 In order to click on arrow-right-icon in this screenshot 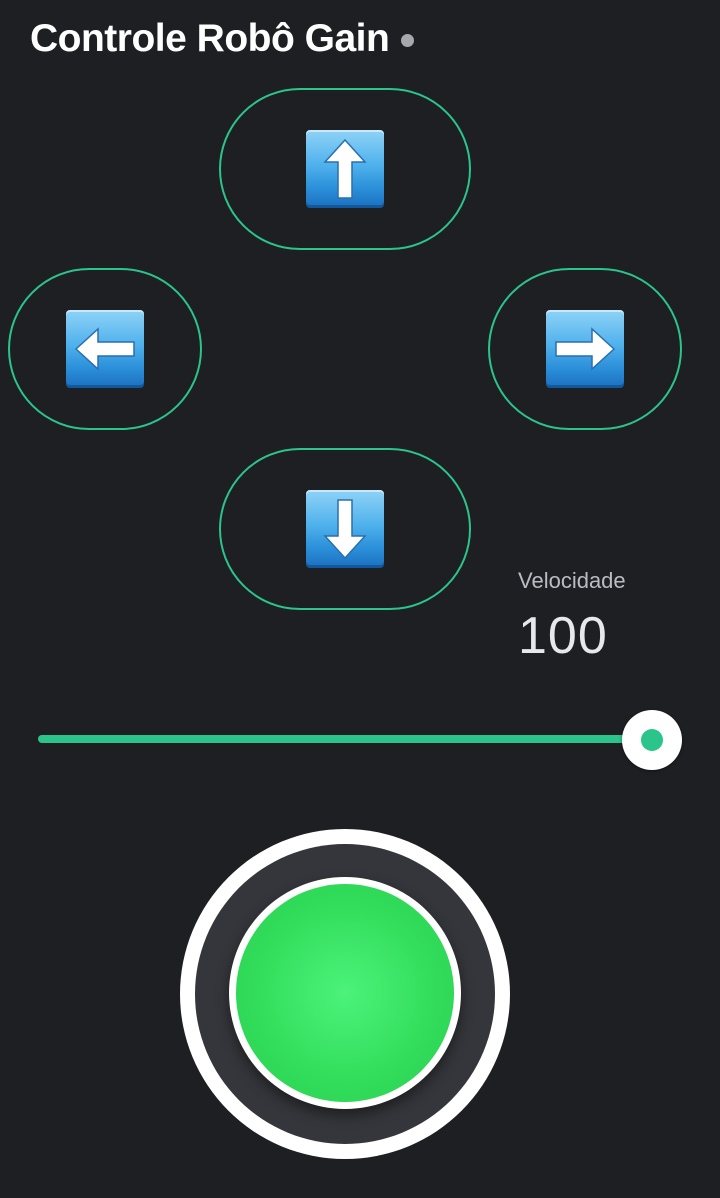, I will do `click(585, 349)`.